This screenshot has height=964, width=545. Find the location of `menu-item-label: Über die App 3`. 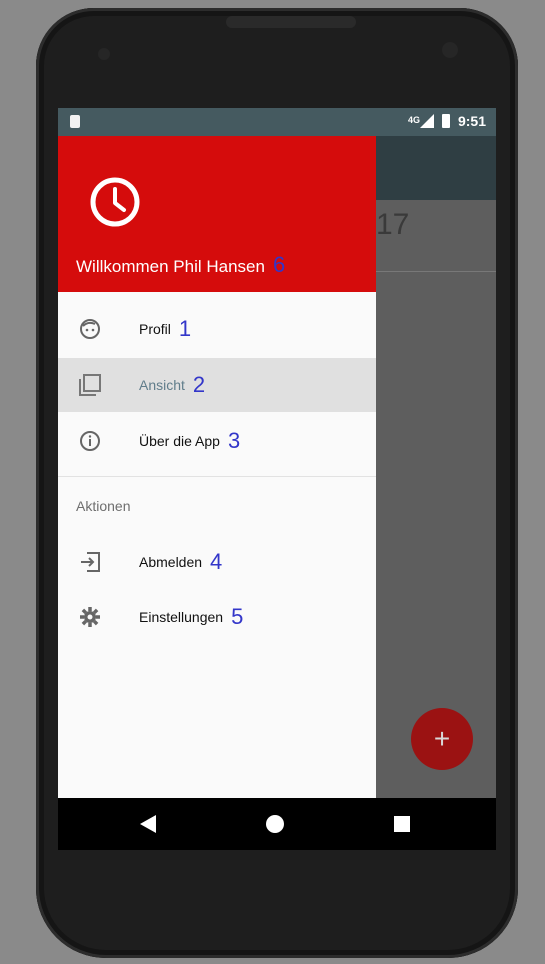

menu-item-label: Über die App 3 is located at coordinates (190, 440).